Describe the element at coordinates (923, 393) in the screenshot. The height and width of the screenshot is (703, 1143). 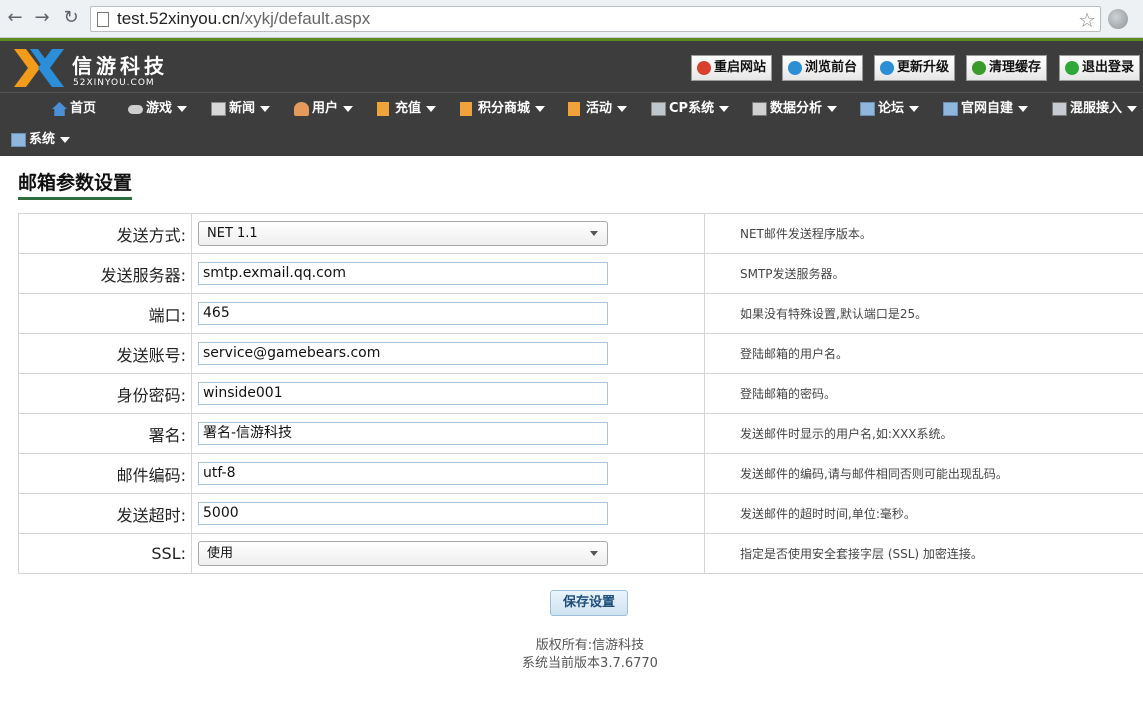
I see `field-hint: 登陆邮箱的密码。` at that location.